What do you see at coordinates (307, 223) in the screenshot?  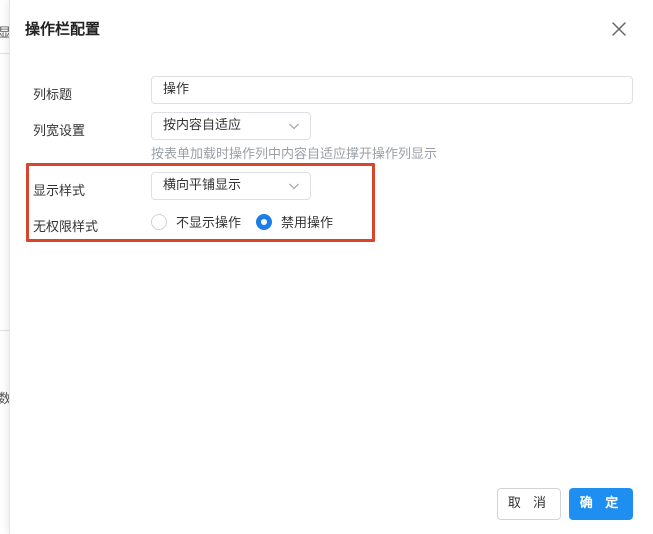 I see `radio-label: 禁用操作` at bounding box center [307, 223].